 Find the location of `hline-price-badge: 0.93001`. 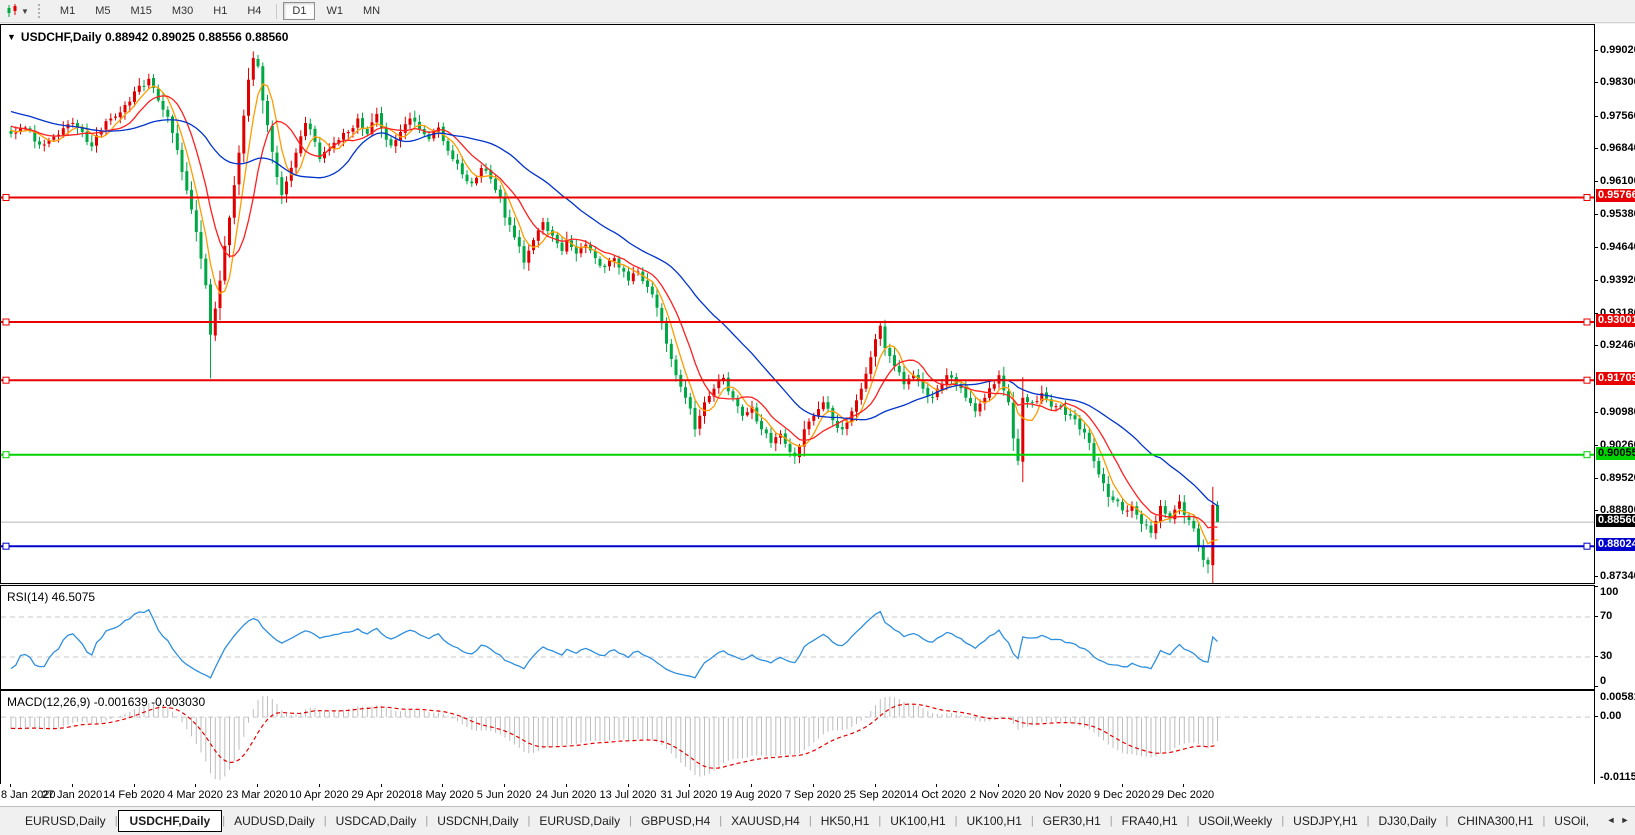

hline-price-badge: 0.93001 is located at coordinates (1615, 320).